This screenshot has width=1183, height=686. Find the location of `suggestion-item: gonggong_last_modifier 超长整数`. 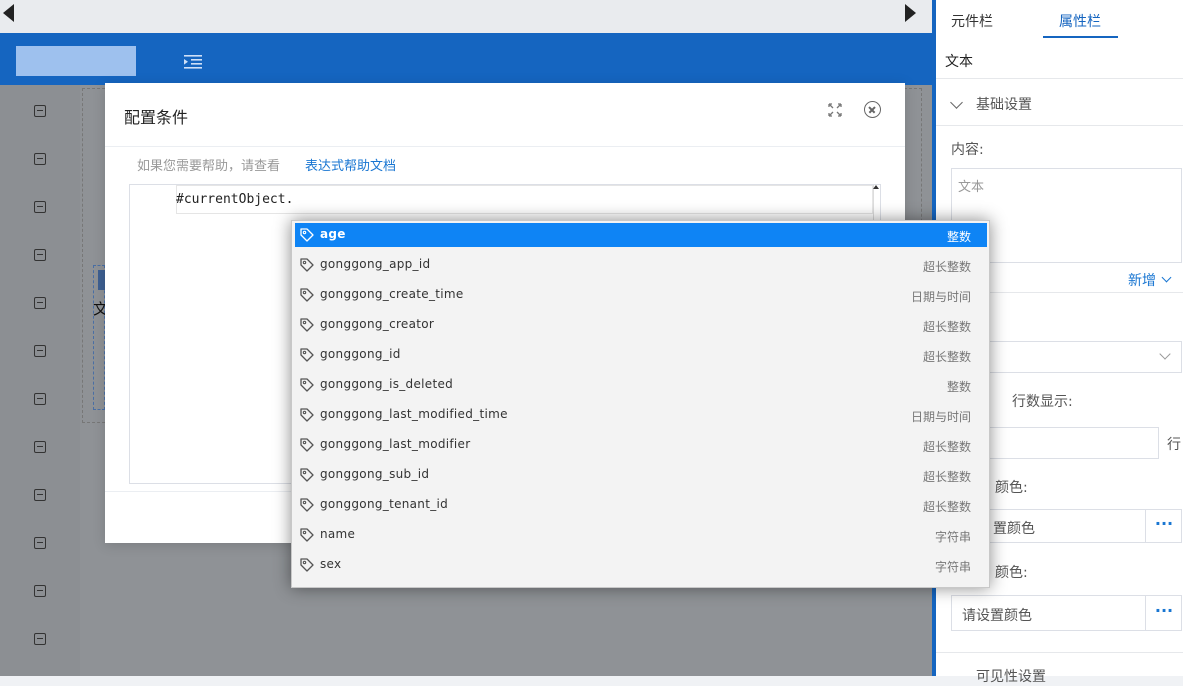

suggestion-item: gonggong_last_modifier 超长整数 is located at coordinates (641, 445).